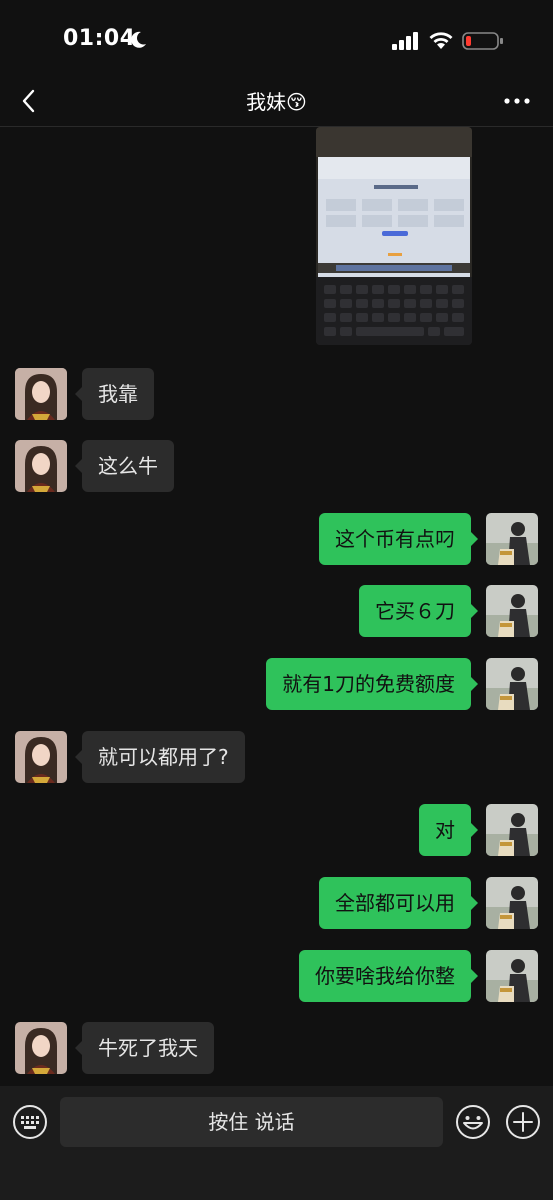 This screenshot has width=553, height=1200. What do you see at coordinates (398, 539) in the screenshot?
I see `message-bubble-sent: 这个币有点叼` at bounding box center [398, 539].